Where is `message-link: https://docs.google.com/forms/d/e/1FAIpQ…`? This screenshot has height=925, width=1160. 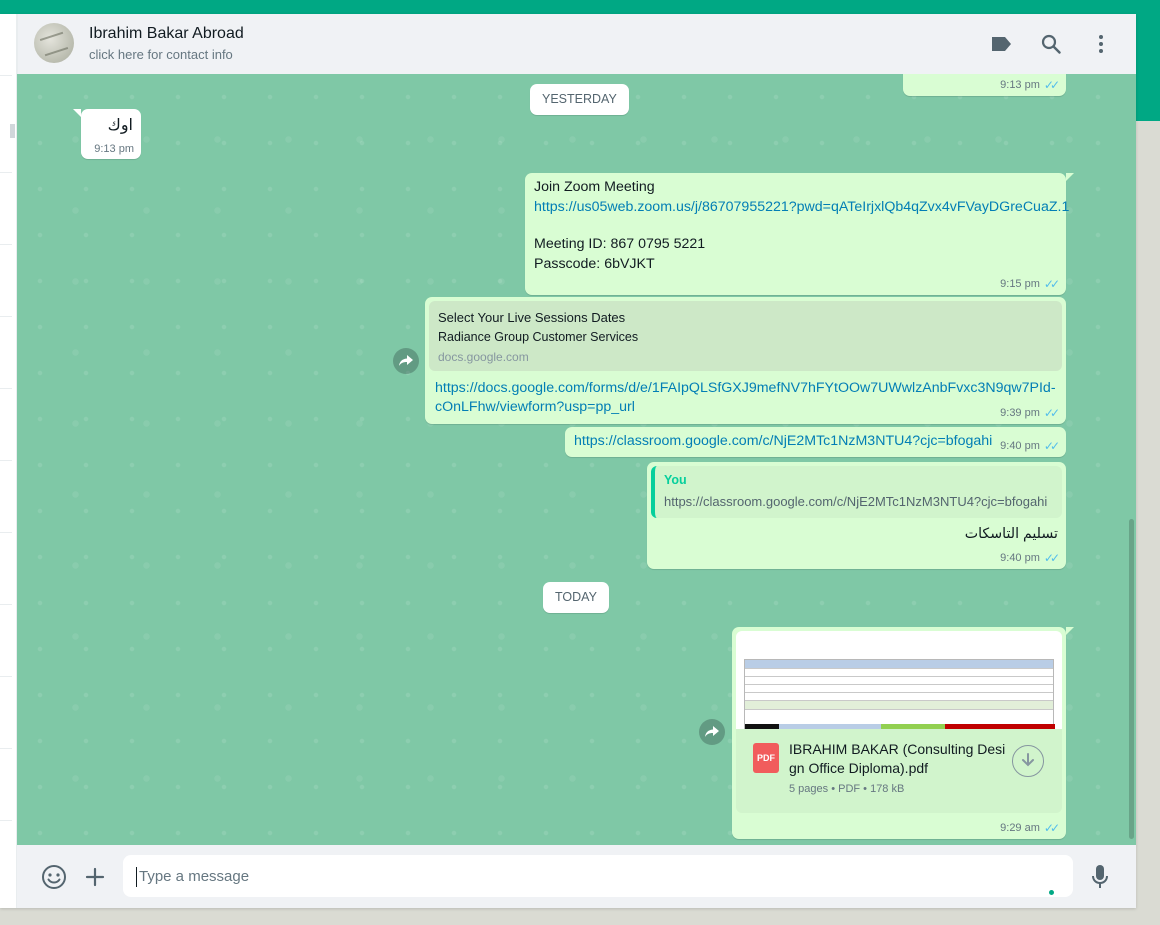
message-link: https://docs.google.com/forms/d/e/1FAIpQ… is located at coordinates (745, 388).